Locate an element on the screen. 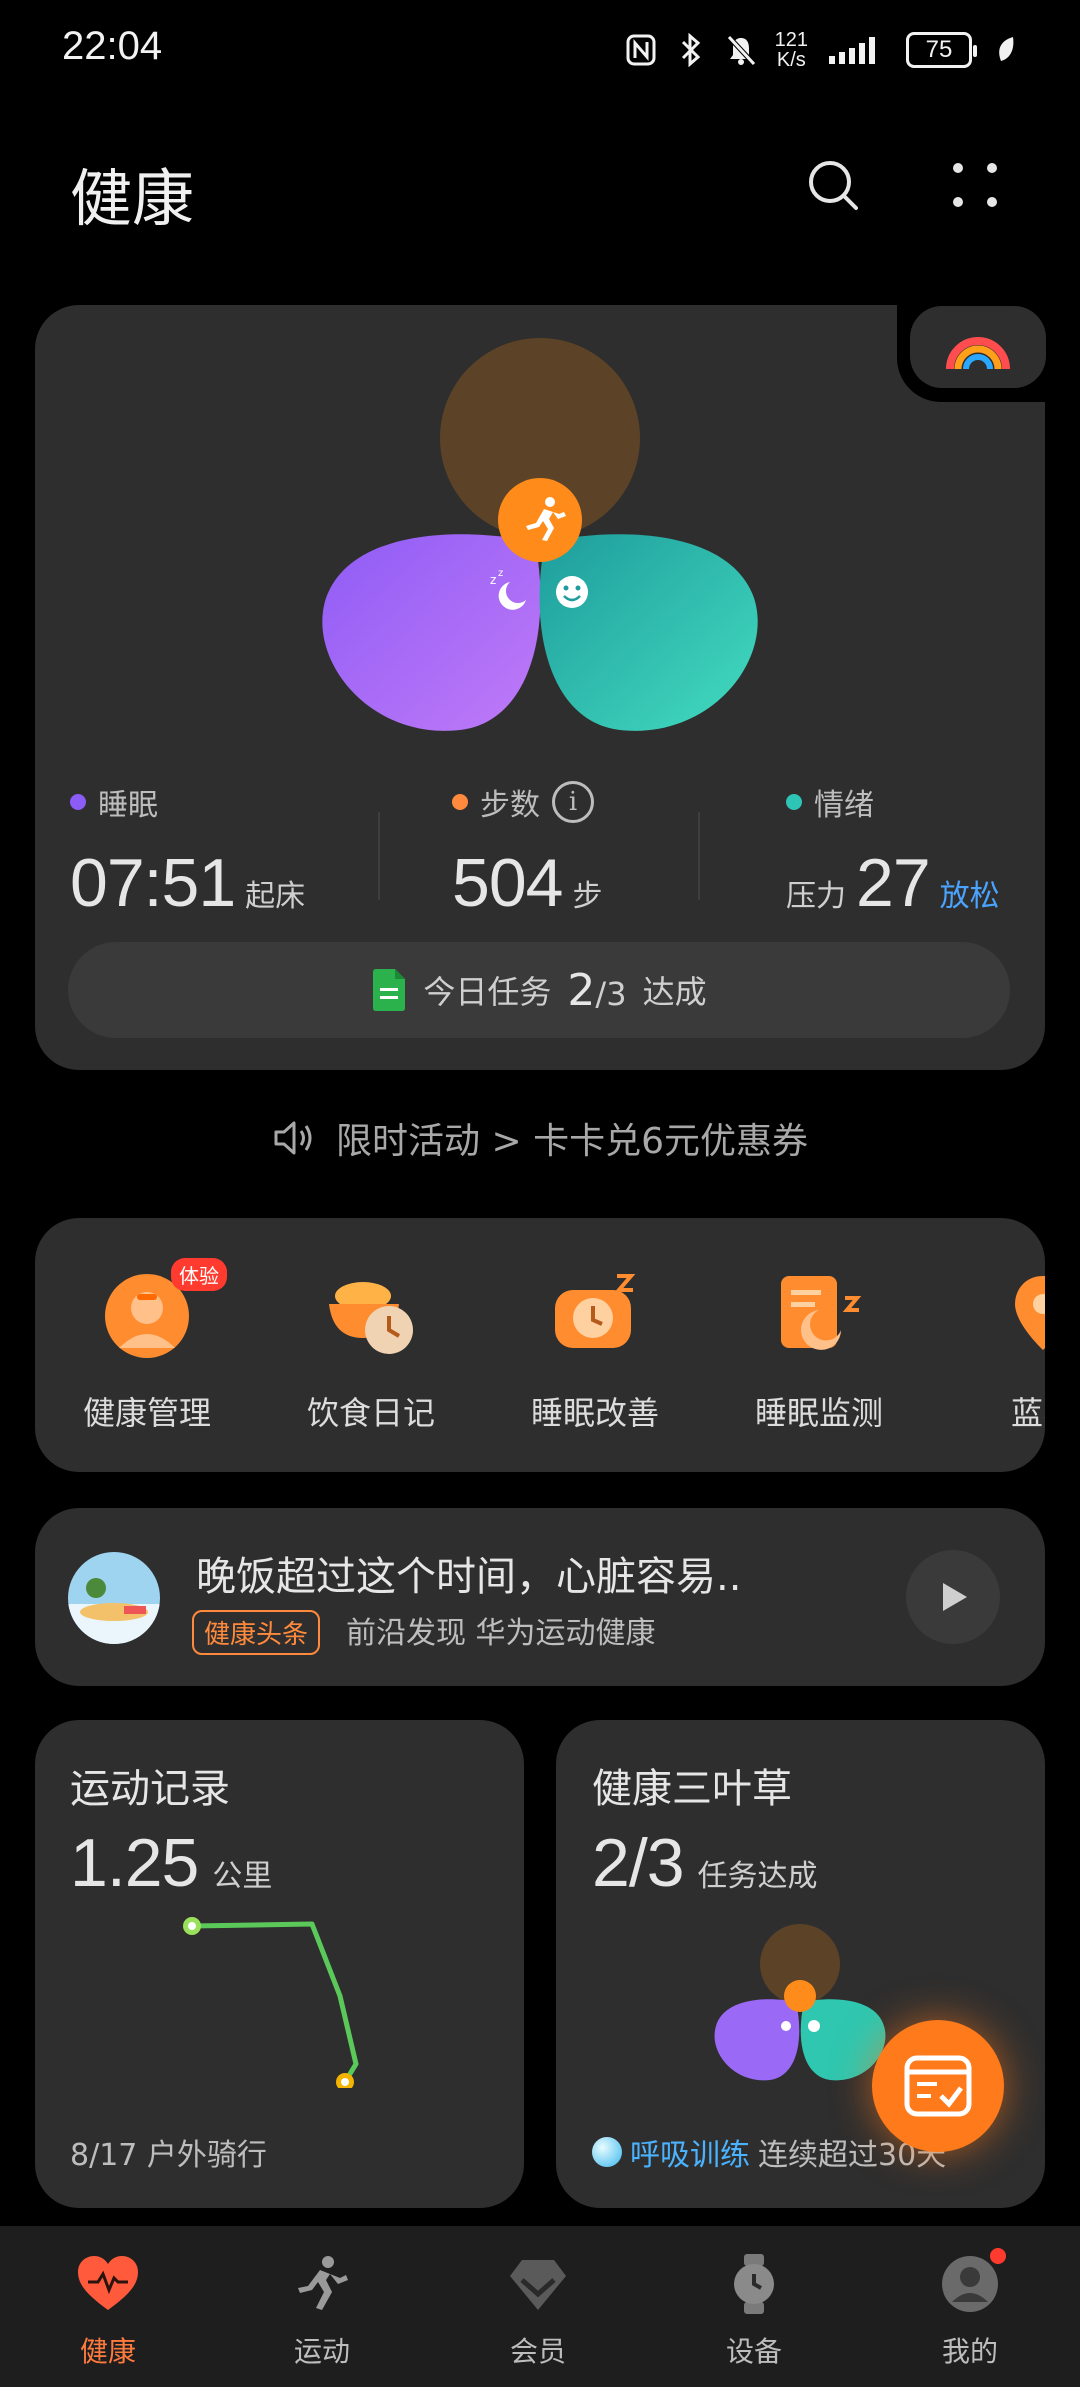 The height and width of the screenshot is (2387, 1080). news-thumbnail is located at coordinates (114, 1598).